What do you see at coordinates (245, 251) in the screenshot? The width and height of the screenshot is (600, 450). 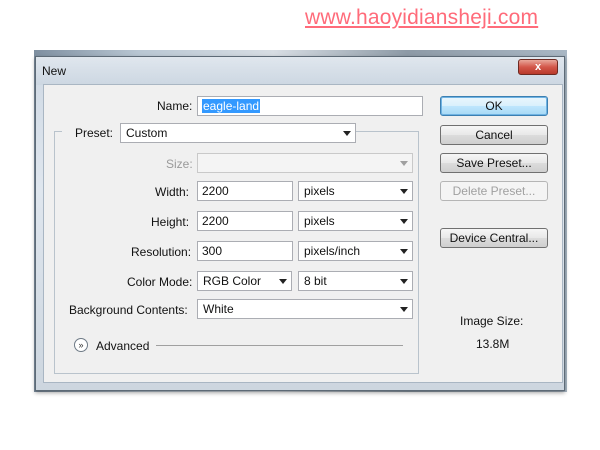 I see `resolution-input: 300` at bounding box center [245, 251].